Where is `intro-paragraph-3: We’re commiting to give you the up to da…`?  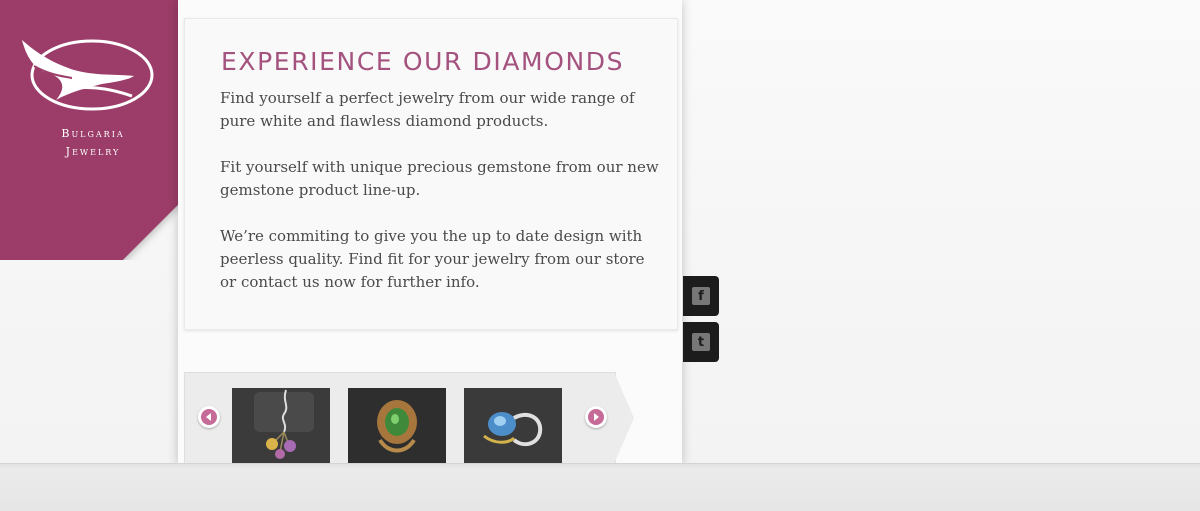
intro-paragraph-3: We’re commiting to give you the up to da… is located at coordinates (432, 259).